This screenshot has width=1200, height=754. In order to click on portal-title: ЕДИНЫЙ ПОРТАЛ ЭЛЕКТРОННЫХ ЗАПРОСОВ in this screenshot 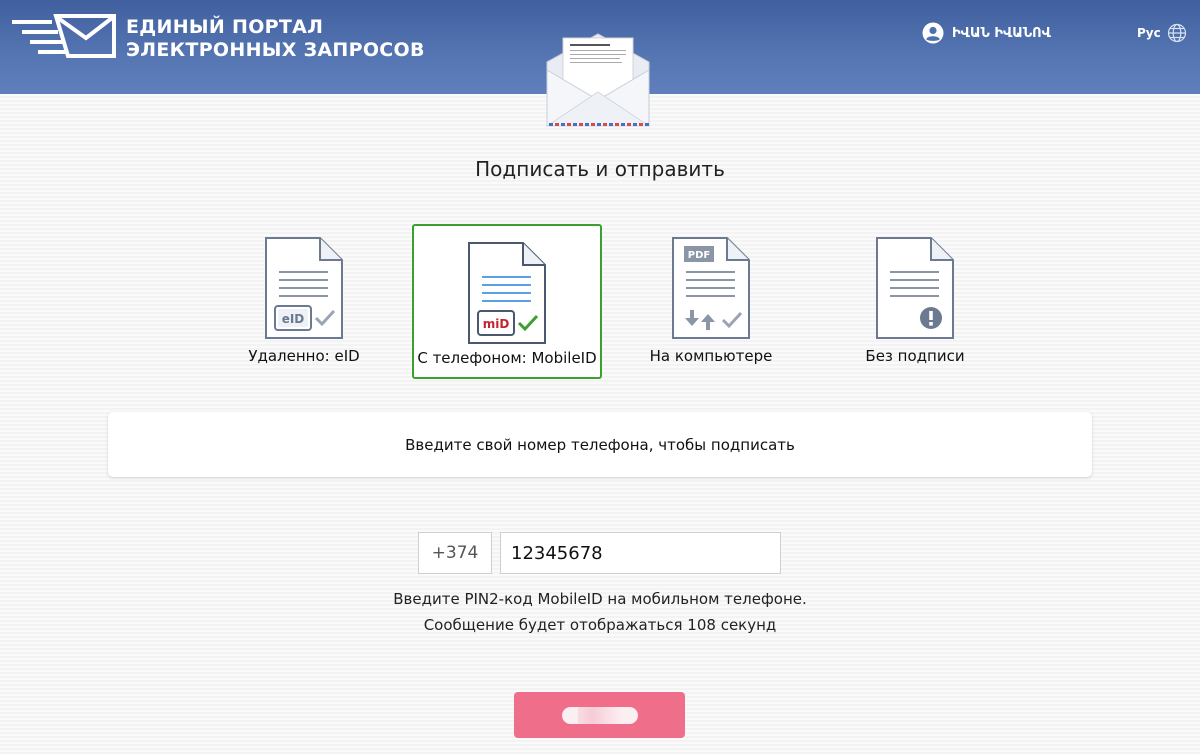, I will do `click(275, 39)`.